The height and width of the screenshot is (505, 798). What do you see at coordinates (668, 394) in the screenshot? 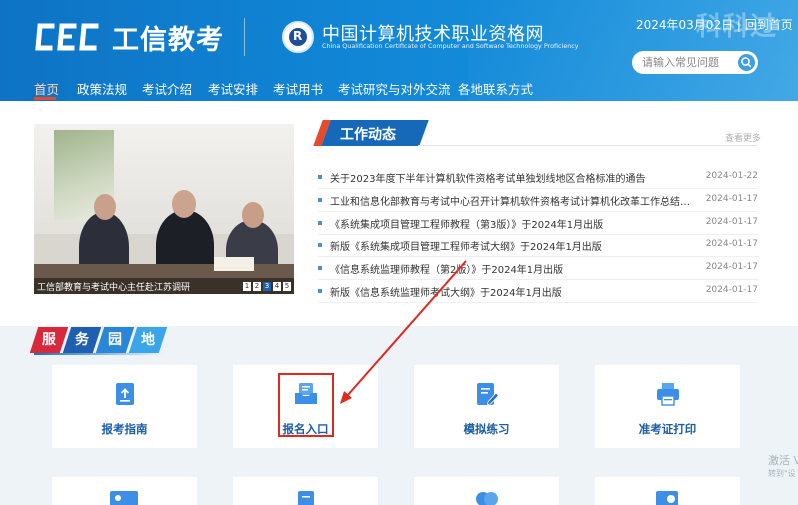
I see `printer-icon` at bounding box center [668, 394].